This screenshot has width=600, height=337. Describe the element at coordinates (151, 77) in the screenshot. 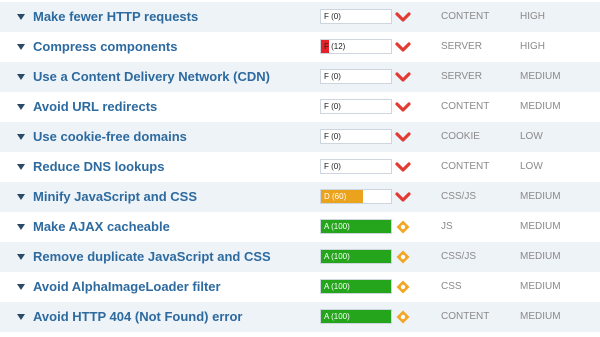

I see `rule-name-link: Use a Content Delivery Network (CDN)` at that location.